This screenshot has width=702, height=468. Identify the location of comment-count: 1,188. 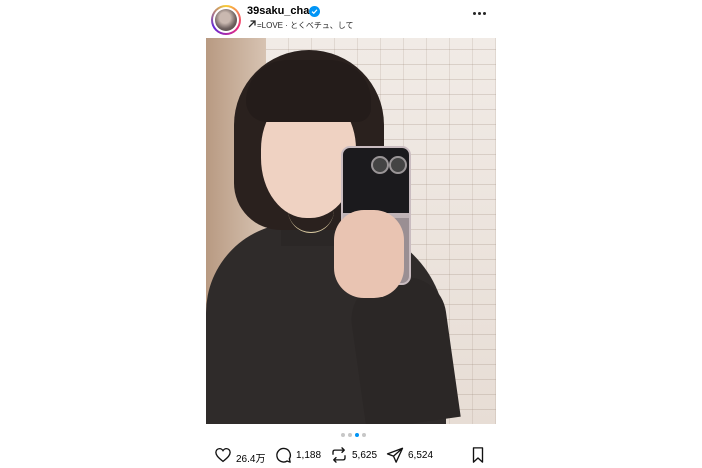
(309, 455).